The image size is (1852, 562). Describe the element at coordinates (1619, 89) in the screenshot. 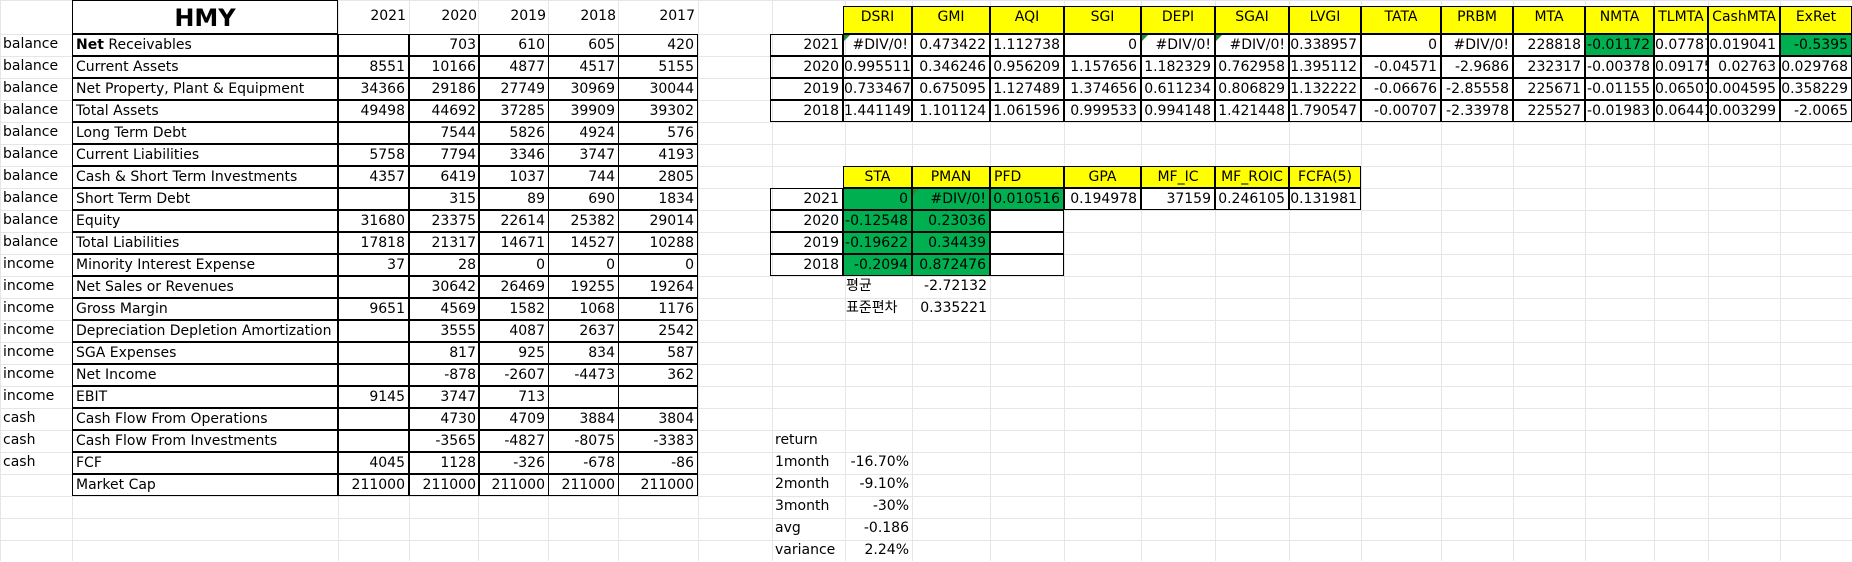

I see `ratio-cell: -0.01155` at that location.